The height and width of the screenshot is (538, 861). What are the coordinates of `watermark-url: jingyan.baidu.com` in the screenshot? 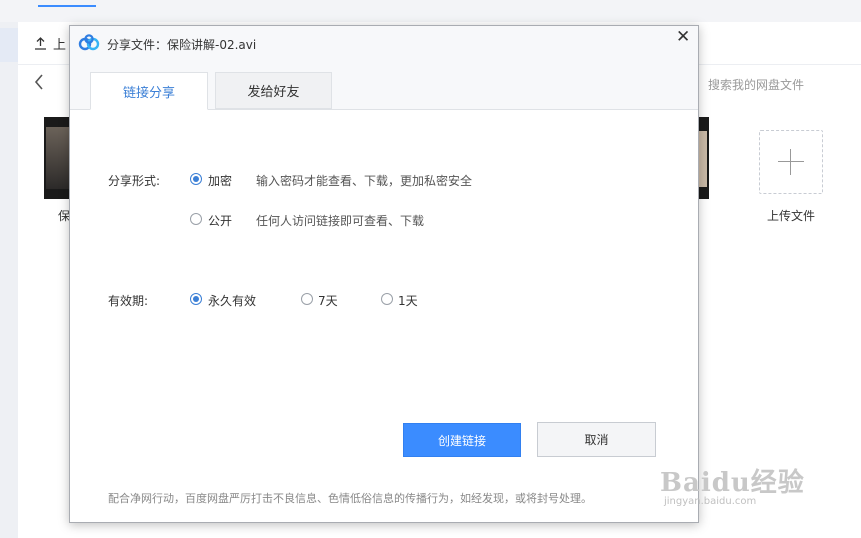 It's located at (710, 501).